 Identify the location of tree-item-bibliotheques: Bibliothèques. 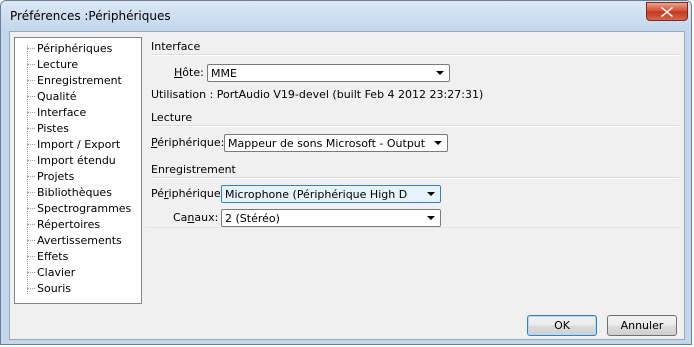
(78, 192).